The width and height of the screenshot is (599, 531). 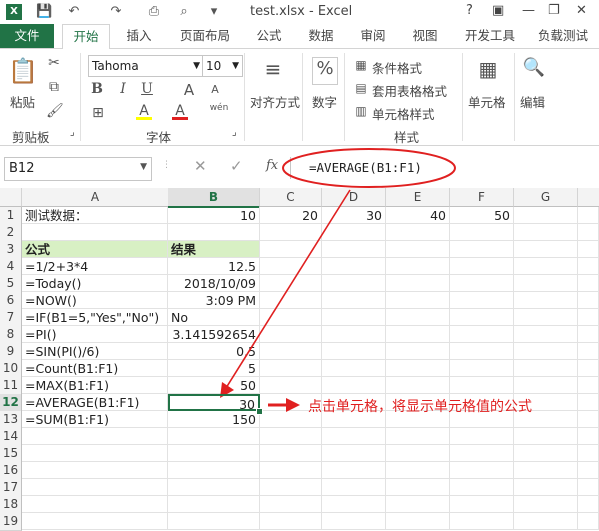 I want to click on annotation-text: 点击单元格，将显示单元格值的公式, so click(x=420, y=407).